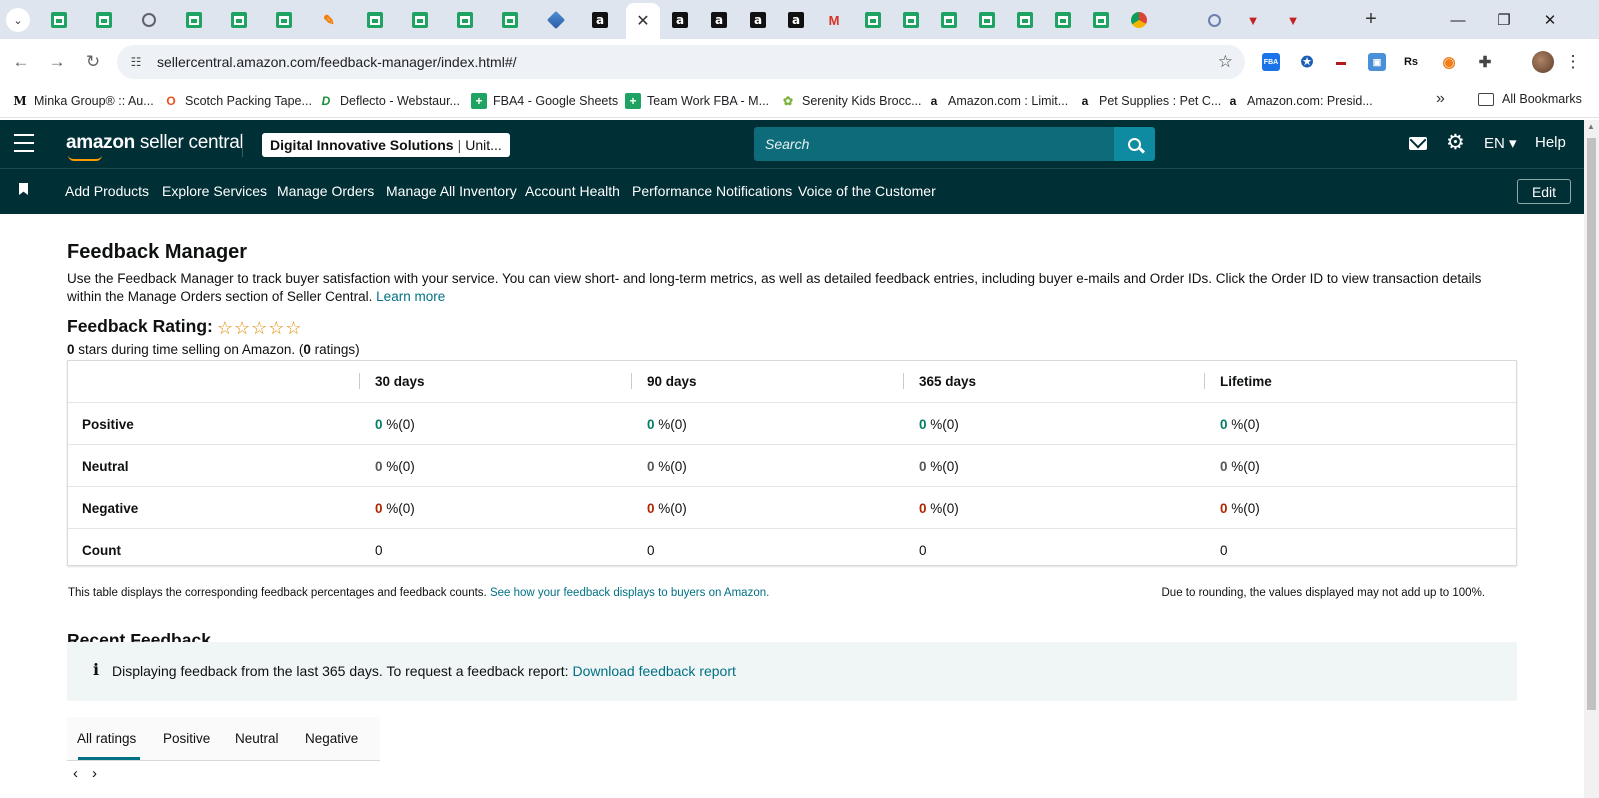 This screenshot has width=1599, height=798. What do you see at coordinates (1271, 62) in the screenshot?
I see `fba-extension-icon: FBA` at bounding box center [1271, 62].